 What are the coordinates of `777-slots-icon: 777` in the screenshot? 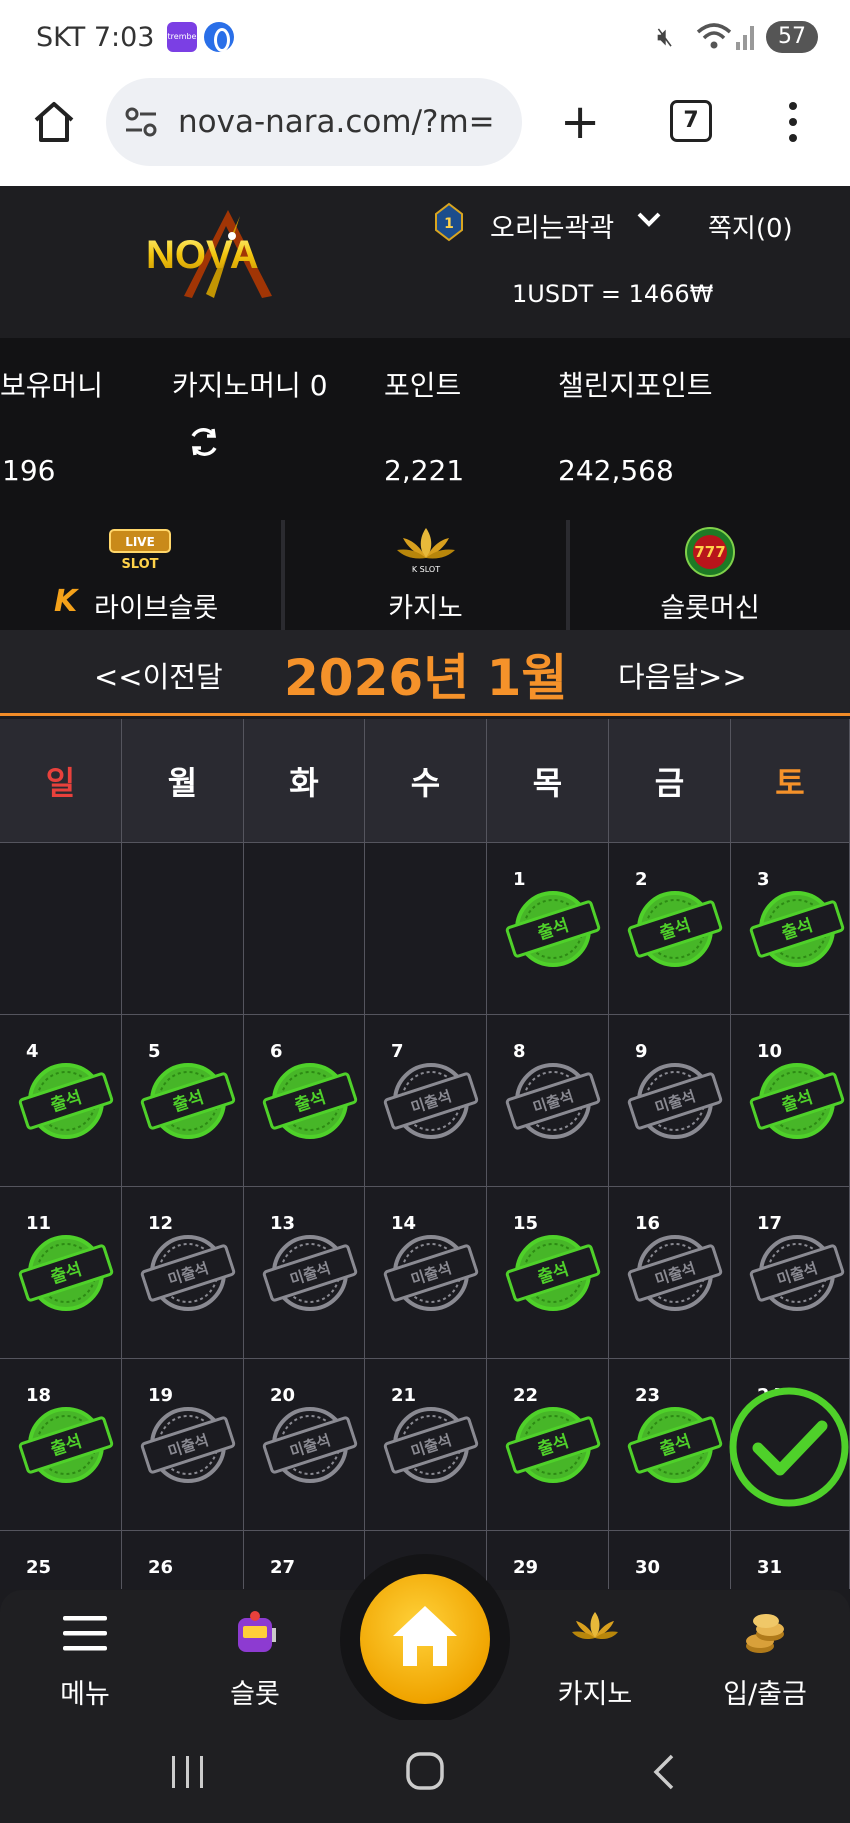 It's located at (710, 552).